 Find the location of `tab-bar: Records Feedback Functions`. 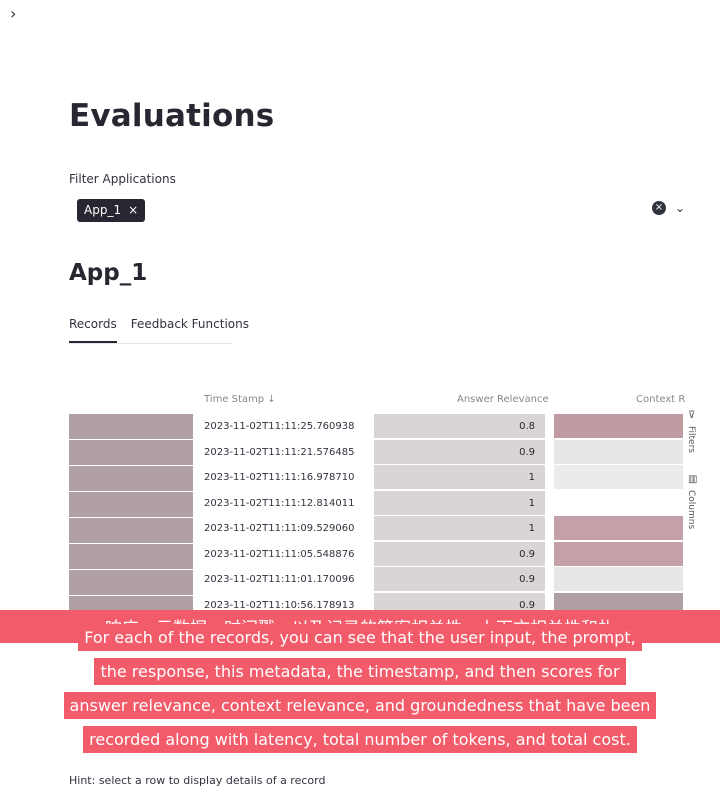

tab-bar: Records Feedback Functions is located at coordinates (159, 330).